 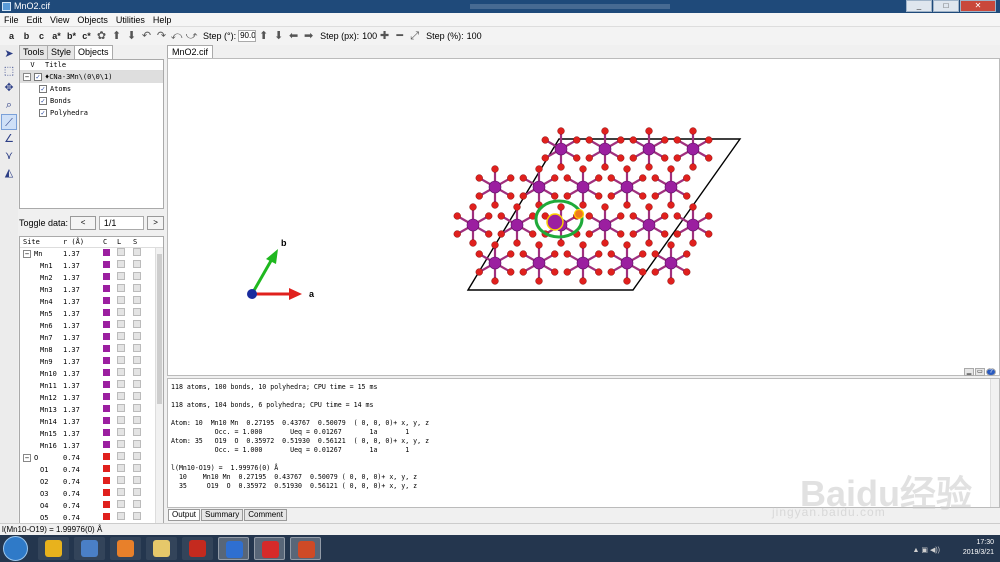 I want to click on object-row-phase: − ✓ ♦CNa-3Mn\(0\0\1), so click(x=91, y=77).